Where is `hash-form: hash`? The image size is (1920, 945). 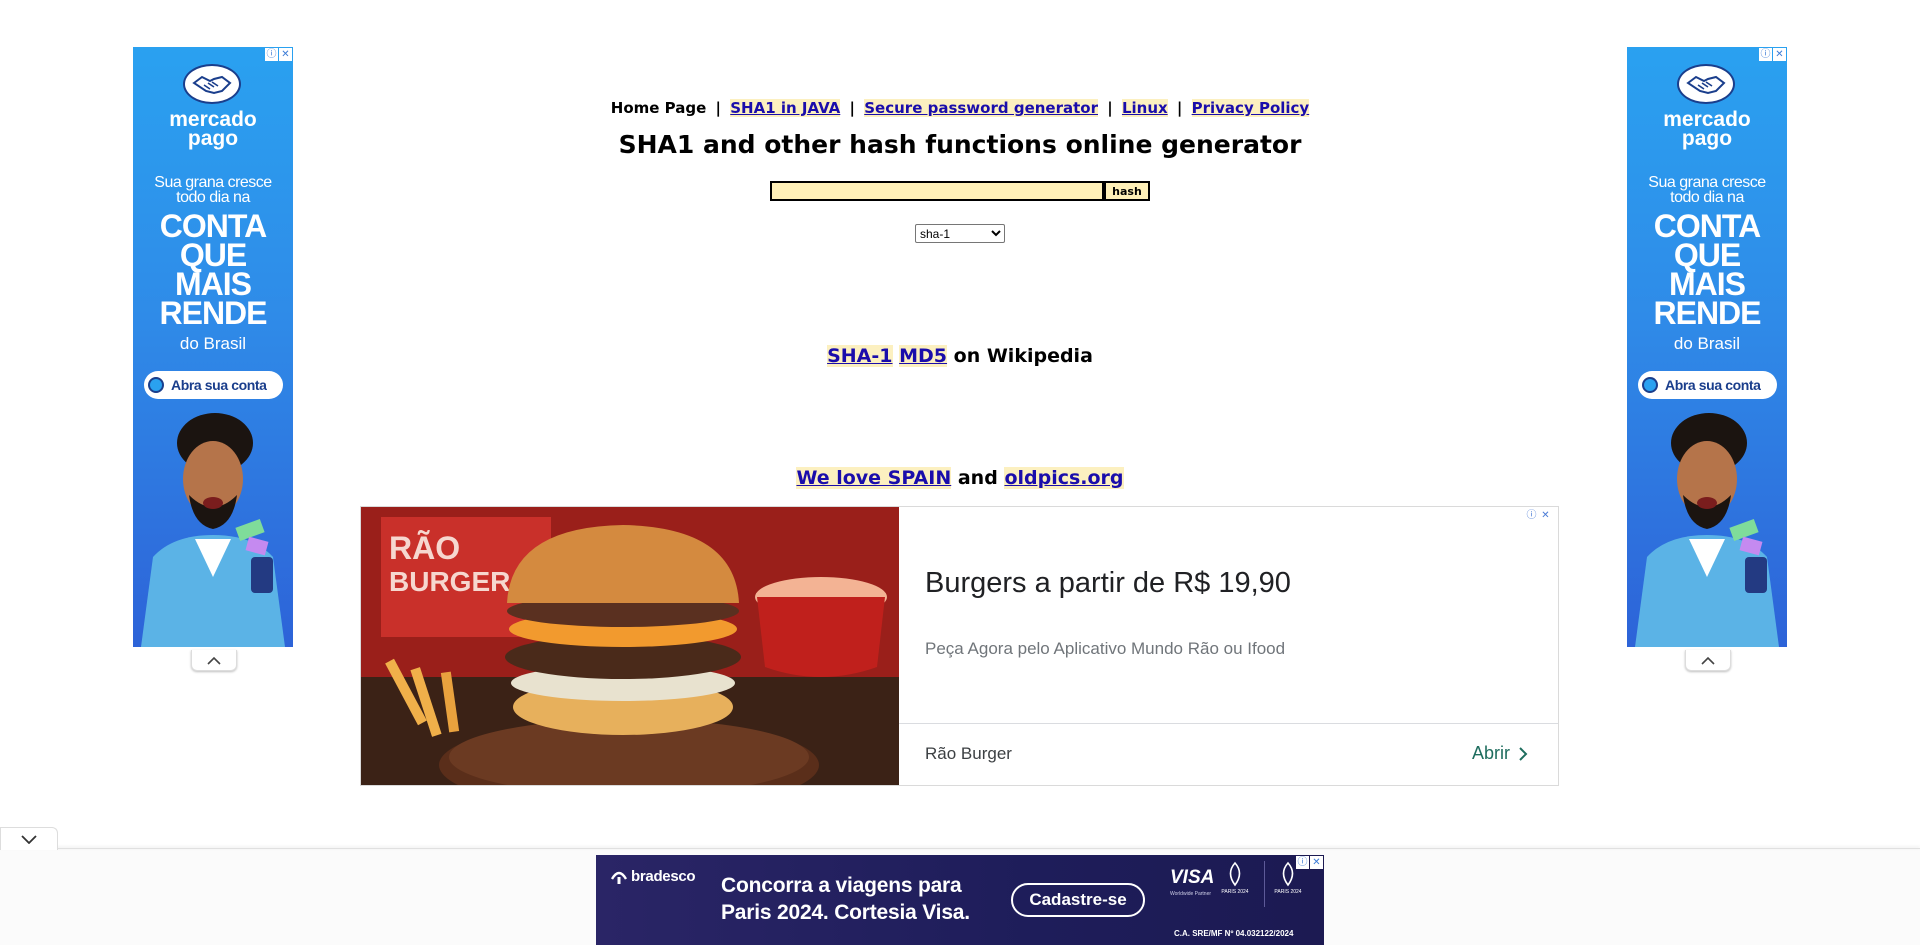 hash-form: hash is located at coordinates (960, 191).